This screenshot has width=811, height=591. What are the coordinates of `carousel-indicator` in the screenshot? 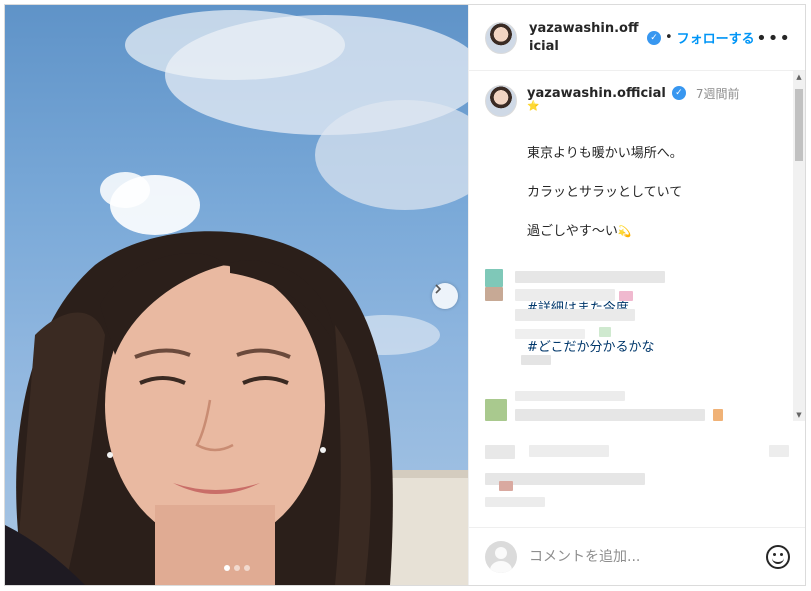 It's located at (236, 568).